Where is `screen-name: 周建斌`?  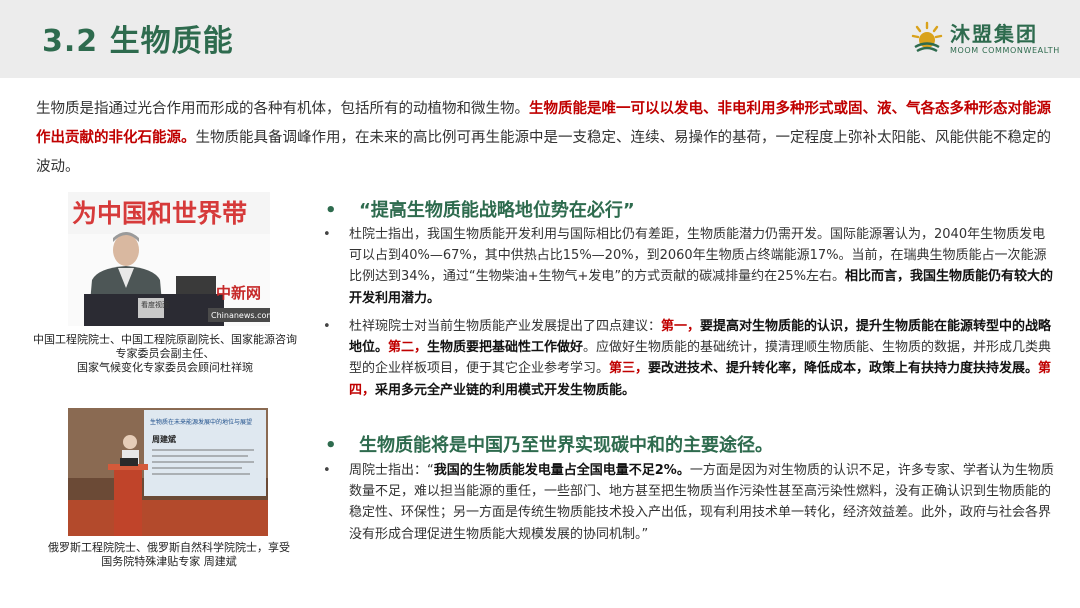
screen-name: 周建斌 is located at coordinates (164, 439).